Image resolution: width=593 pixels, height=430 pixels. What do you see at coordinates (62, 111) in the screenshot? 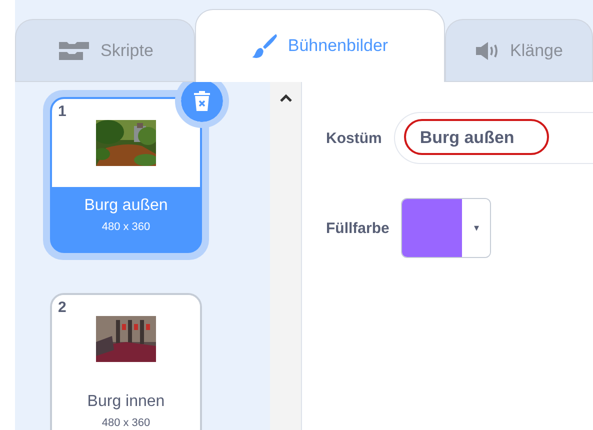
I see `backdrop-number: 1` at bounding box center [62, 111].